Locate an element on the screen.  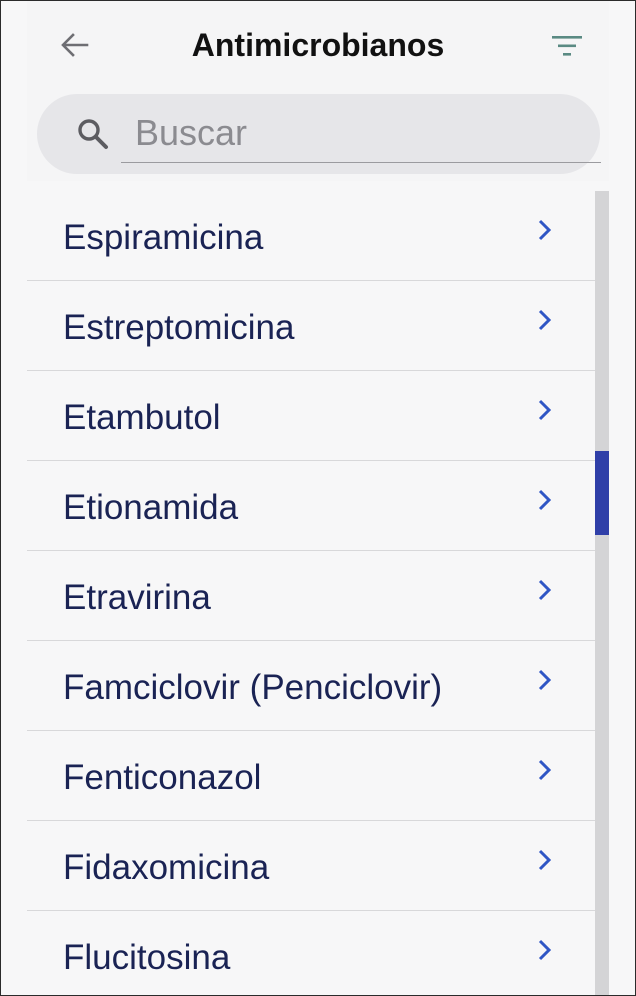
list-item-espiramicina: Espiramicina is located at coordinates (311, 236).